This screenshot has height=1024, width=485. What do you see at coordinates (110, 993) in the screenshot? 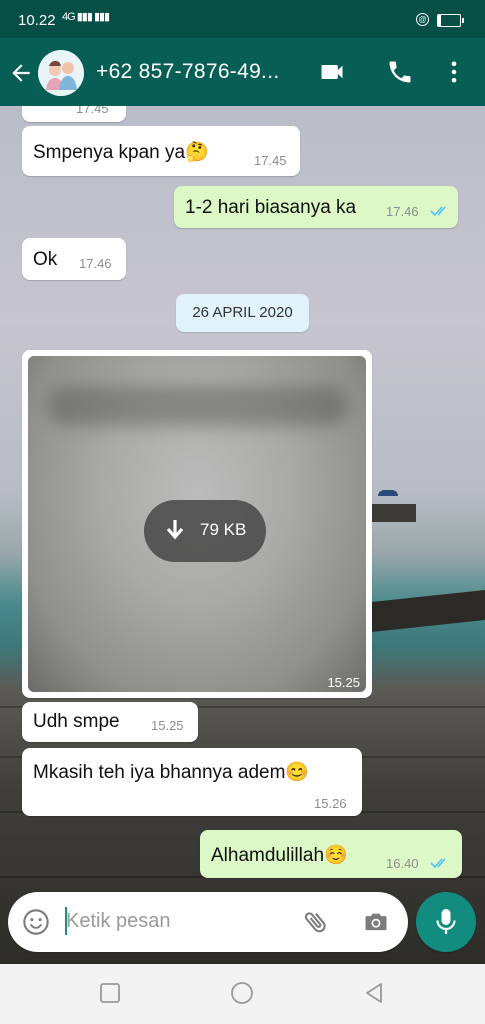
I see `recent-apps-icon` at bounding box center [110, 993].